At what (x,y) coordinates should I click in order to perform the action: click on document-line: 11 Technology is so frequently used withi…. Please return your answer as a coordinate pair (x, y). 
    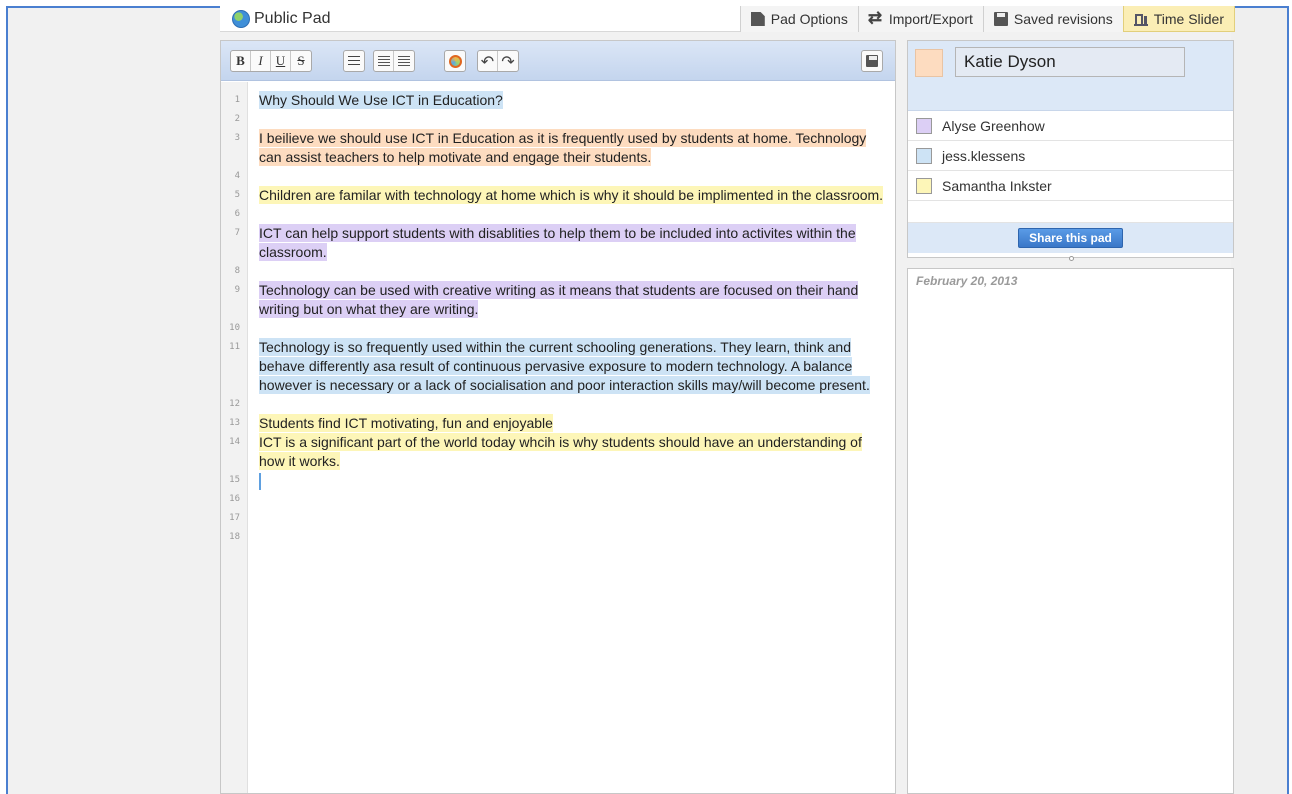
    Looking at the image, I should click on (558, 366).